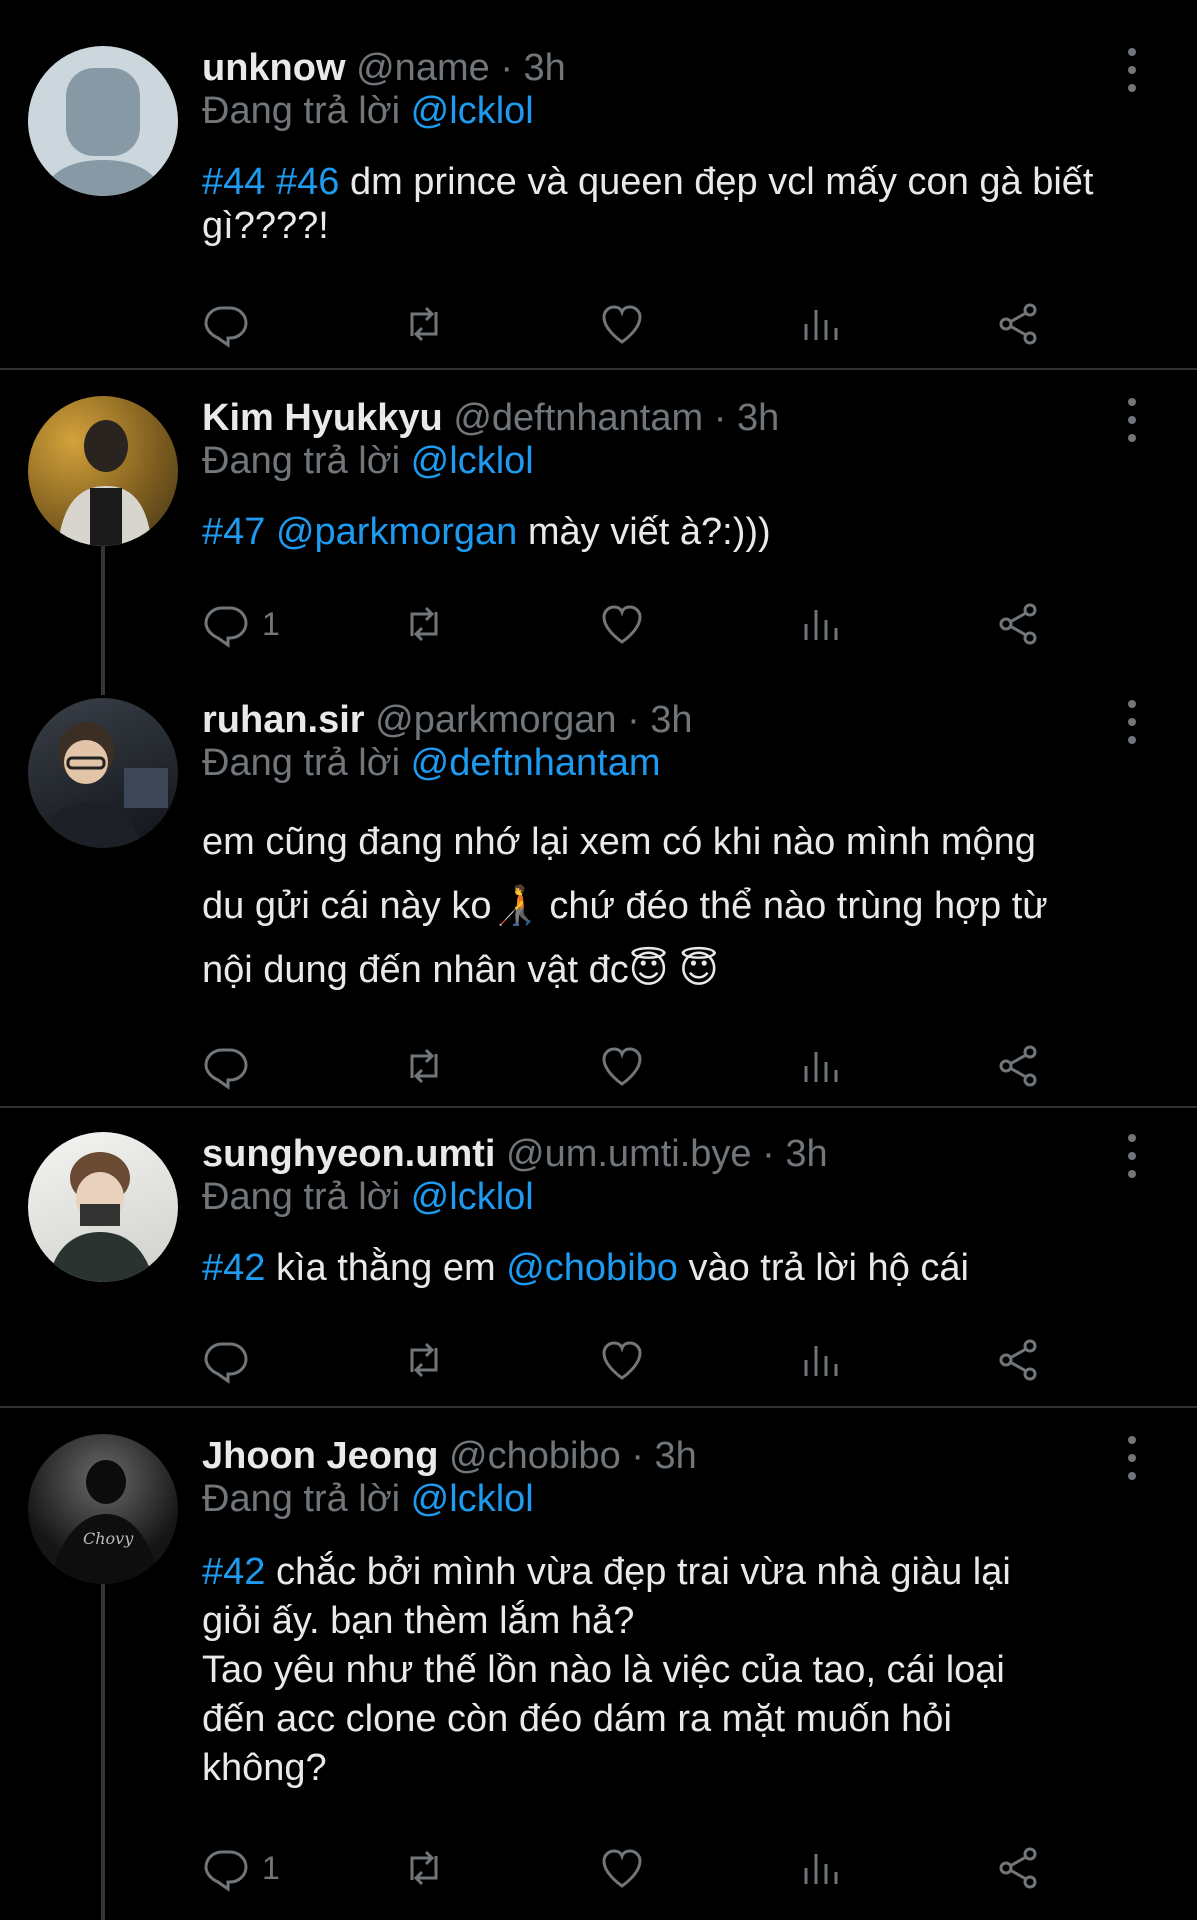 The width and height of the screenshot is (1197, 1920). Describe the element at coordinates (233, 182) in the screenshot. I see `hashtag: #44` at that location.